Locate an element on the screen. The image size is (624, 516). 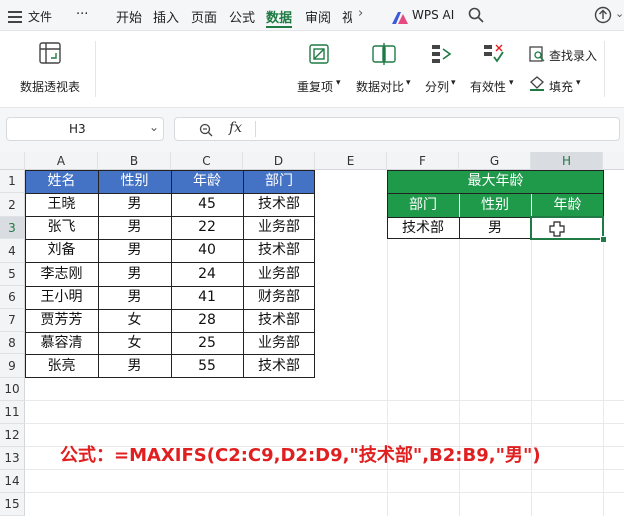
row-header-2: 2 is located at coordinates (12, 205).